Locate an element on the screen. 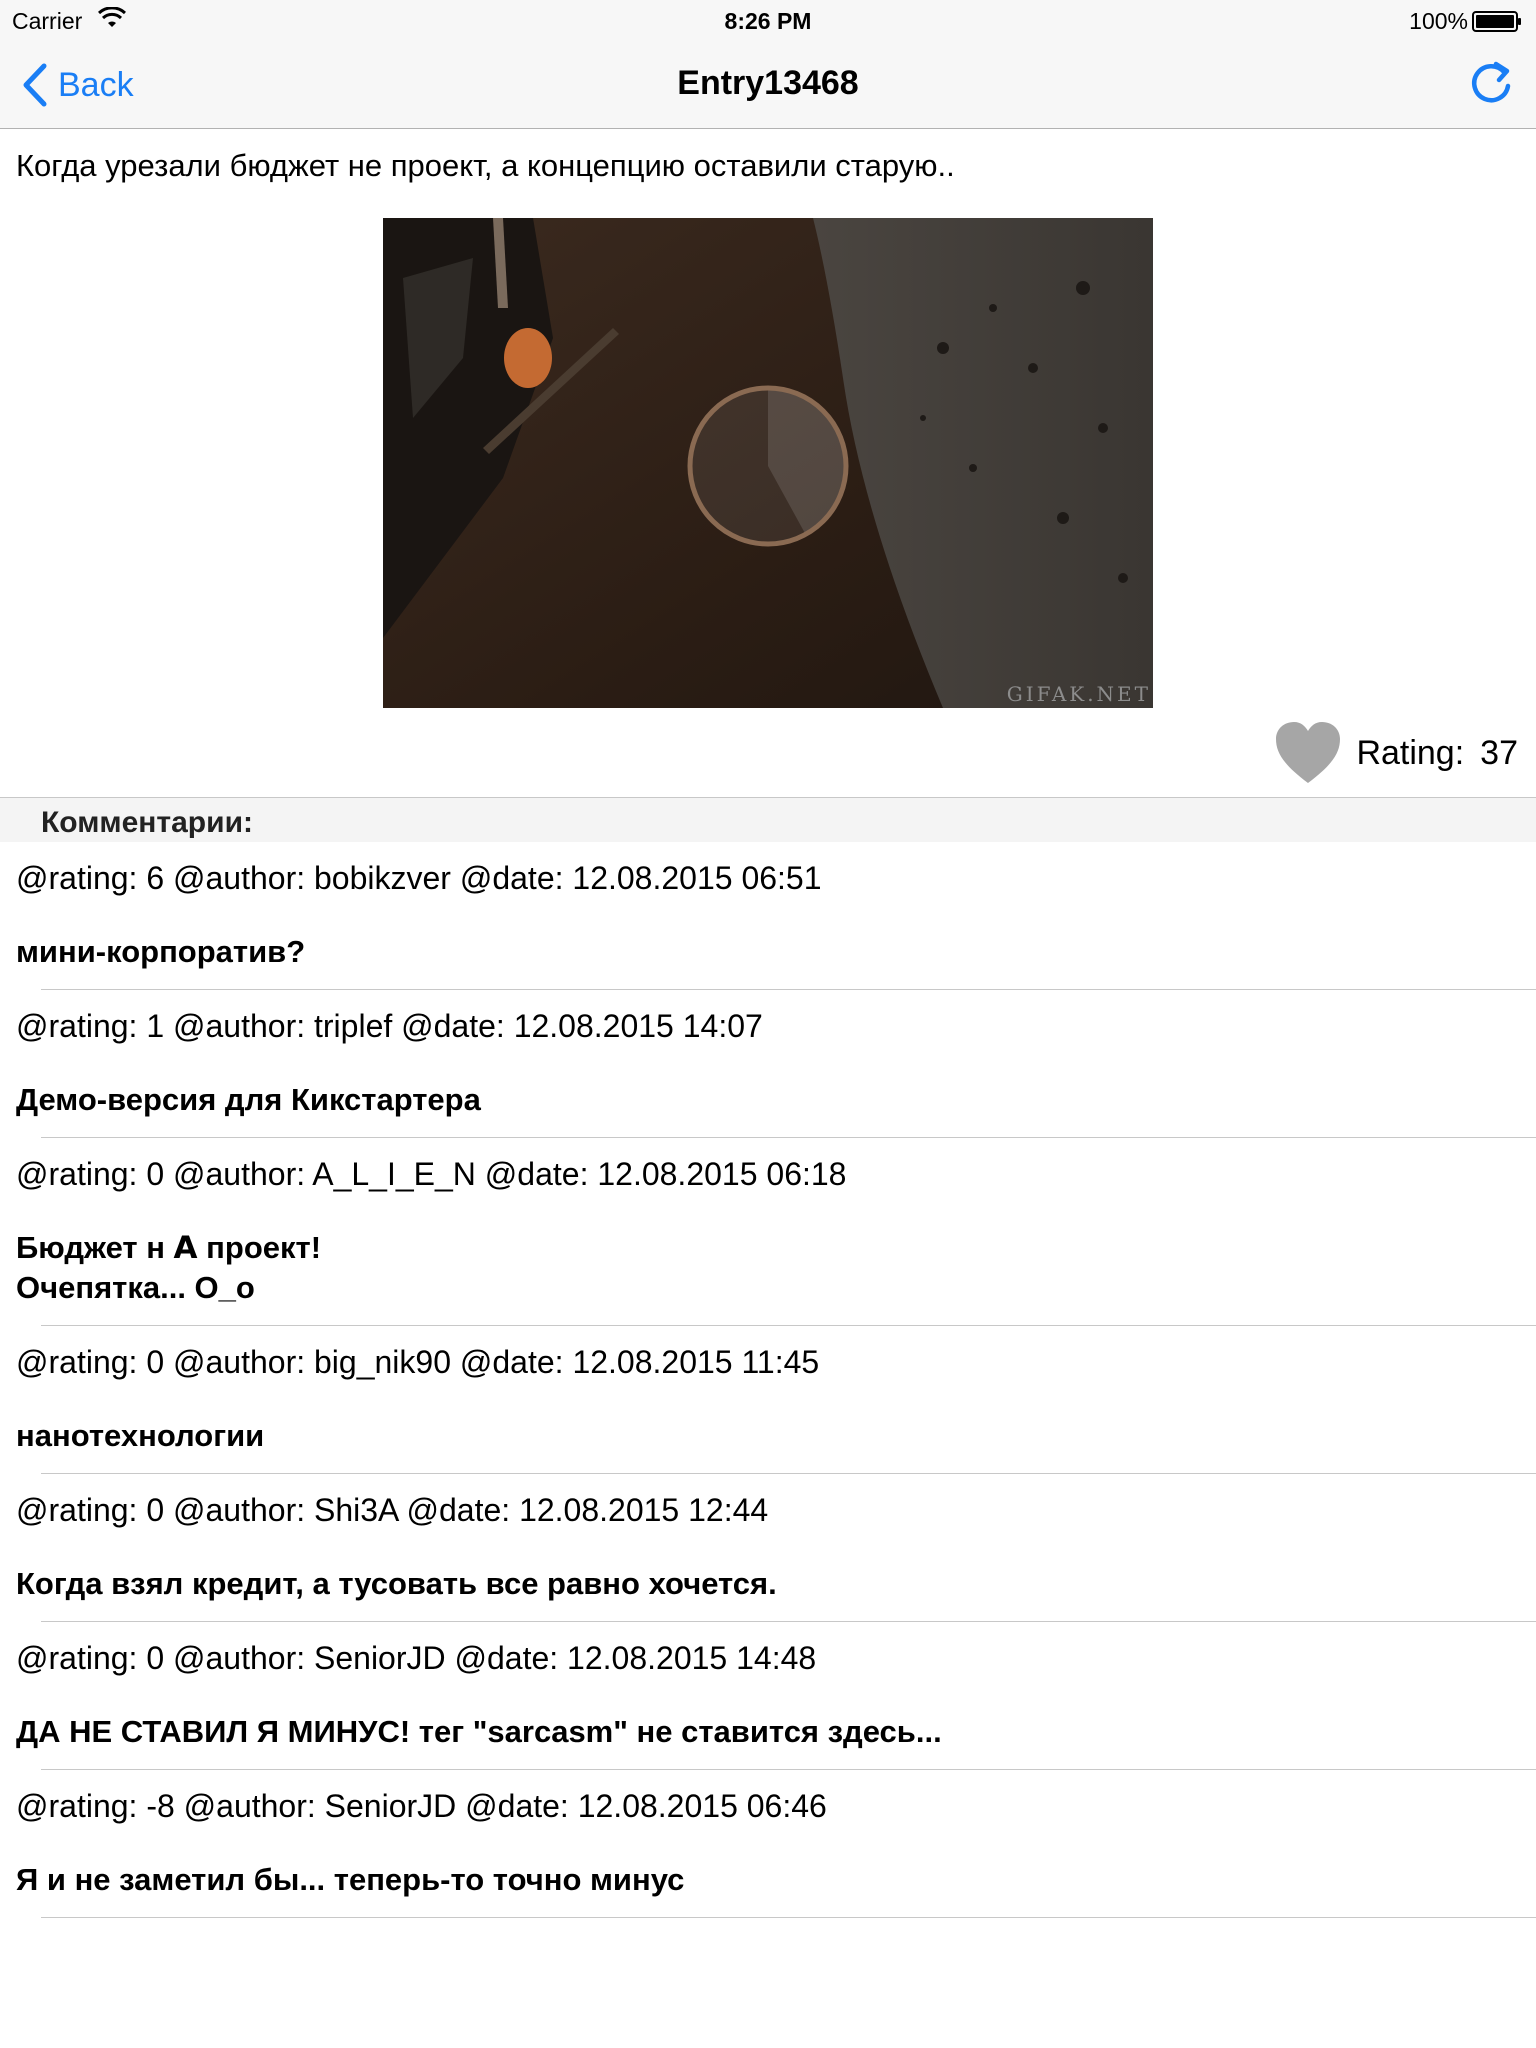  comments-header-label: Комментарии: is located at coordinates (147, 822).